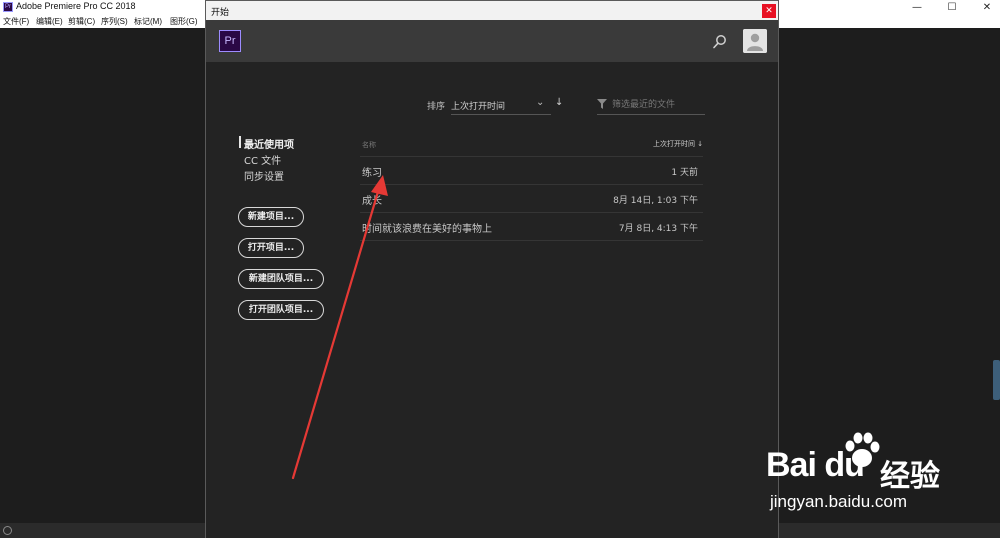 The image size is (1000, 538). Describe the element at coordinates (369, 145) in the screenshot. I see `column-header-name: 名称` at that location.